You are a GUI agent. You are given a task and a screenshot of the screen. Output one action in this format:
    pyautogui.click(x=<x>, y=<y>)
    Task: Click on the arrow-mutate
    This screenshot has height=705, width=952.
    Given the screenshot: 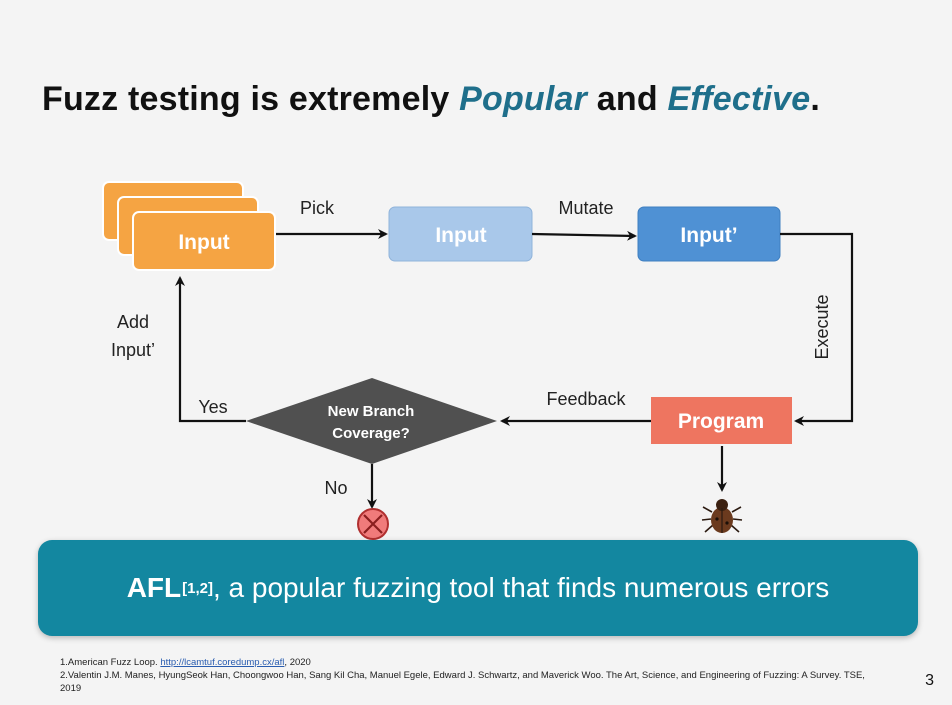 What is the action you would take?
    pyautogui.click(x=584, y=235)
    